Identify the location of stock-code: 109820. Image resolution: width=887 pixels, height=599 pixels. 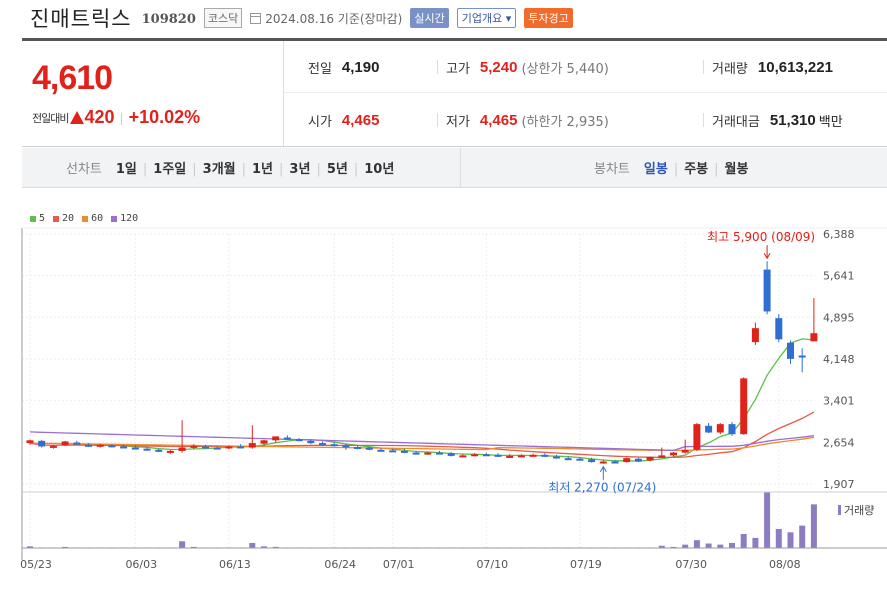
(168, 19).